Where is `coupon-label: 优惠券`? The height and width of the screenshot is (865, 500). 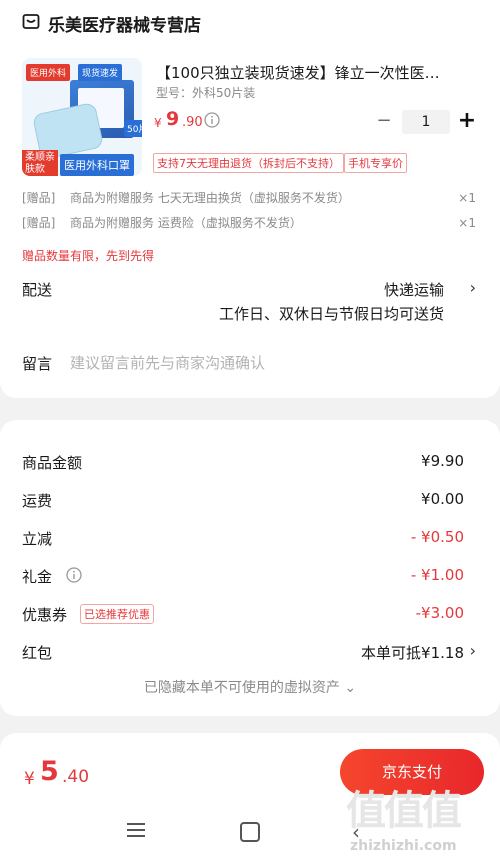
coupon-label: 优惠券 is located at coordinates (45, 615).